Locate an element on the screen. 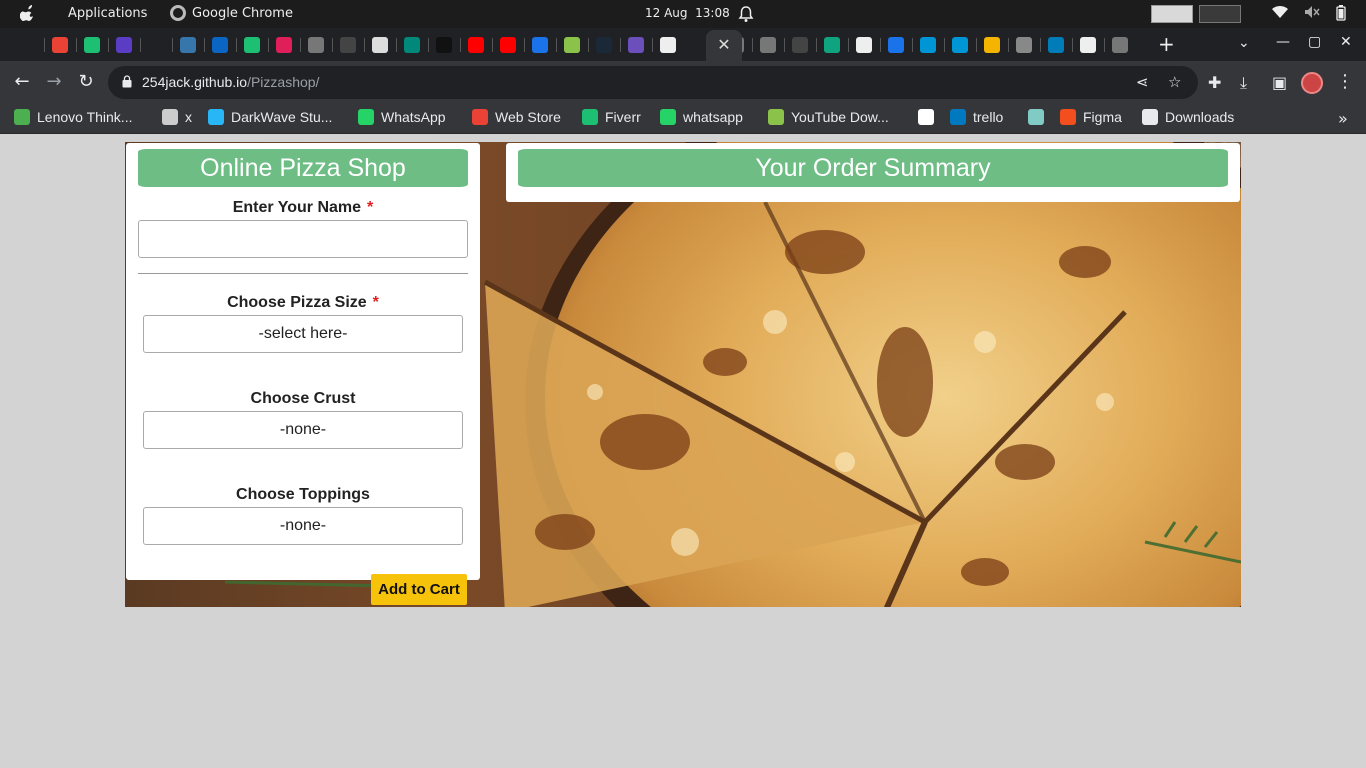  address-bar: 254jack.github.io/Pizzashop/ ⋖ ☆ is located at coordinates (653, 82).